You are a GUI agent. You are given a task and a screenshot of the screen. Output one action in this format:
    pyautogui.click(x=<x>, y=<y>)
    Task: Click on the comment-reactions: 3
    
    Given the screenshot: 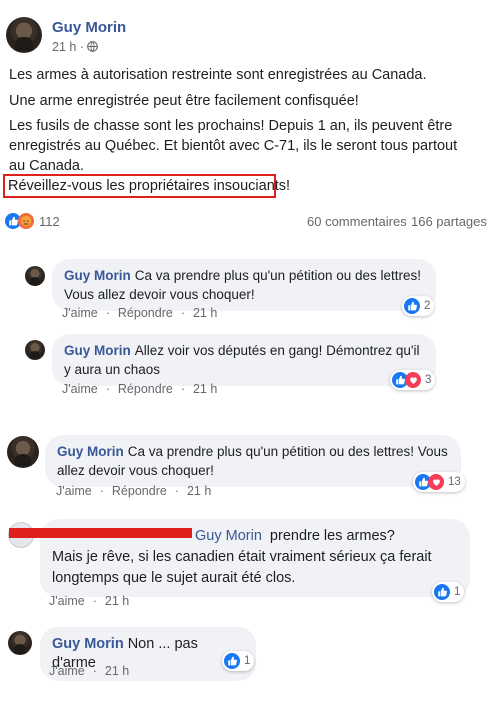 What is the action you would take?
    pyautogui.click(x=413, y=380)
    